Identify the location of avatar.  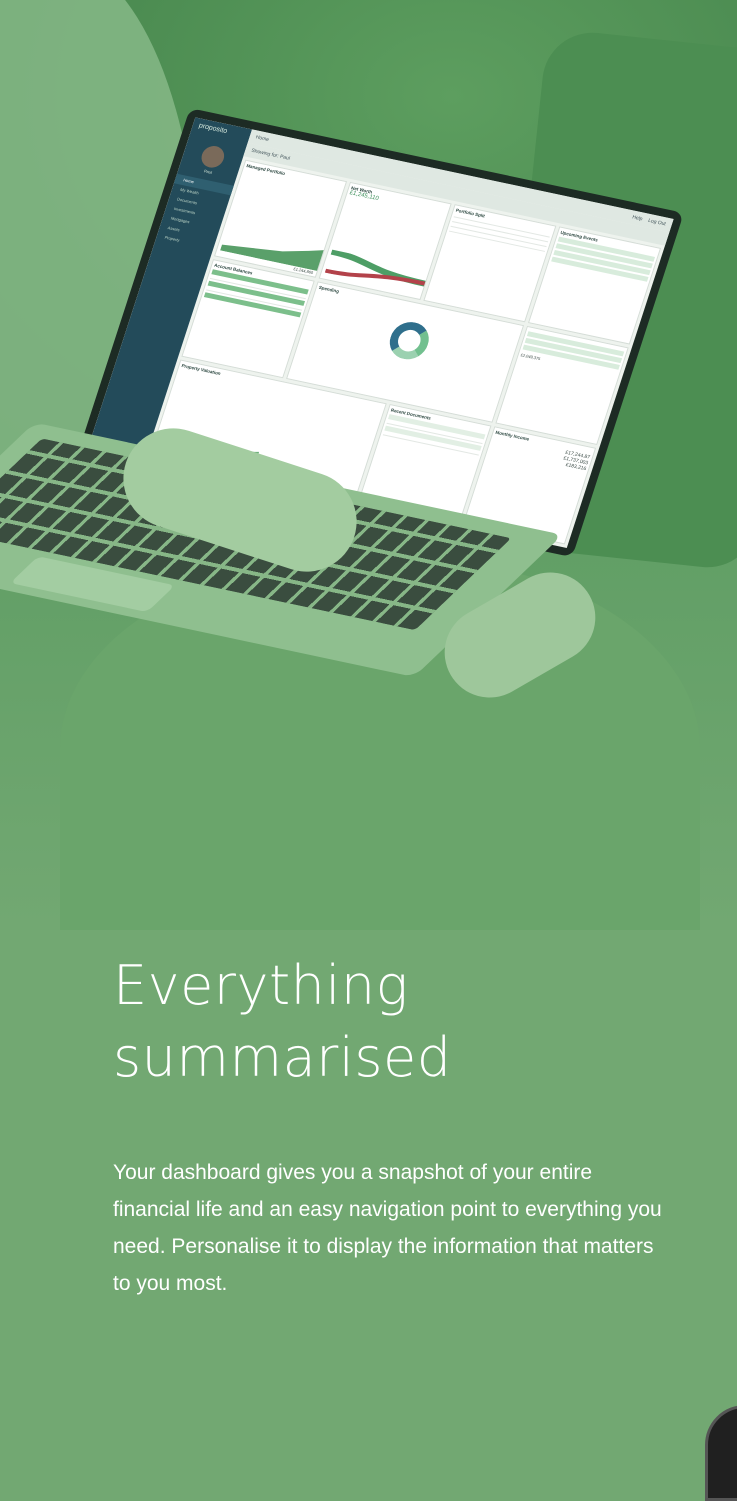
(213, 157).